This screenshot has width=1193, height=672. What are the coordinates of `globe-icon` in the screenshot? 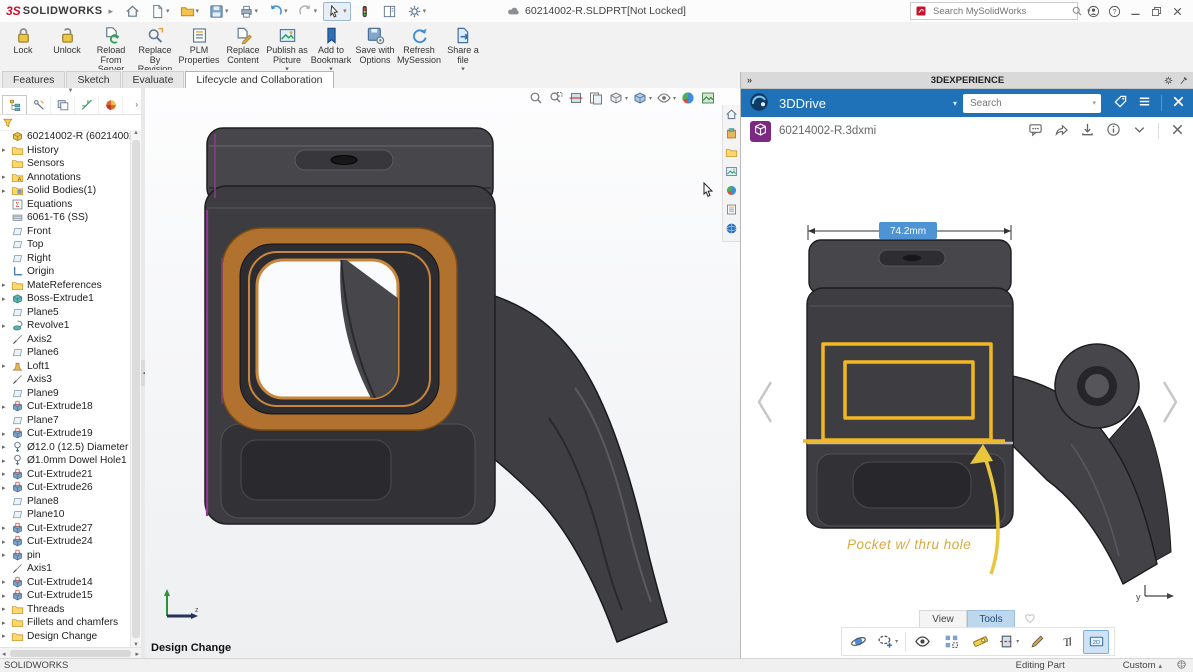 It's located at (1181, 664).